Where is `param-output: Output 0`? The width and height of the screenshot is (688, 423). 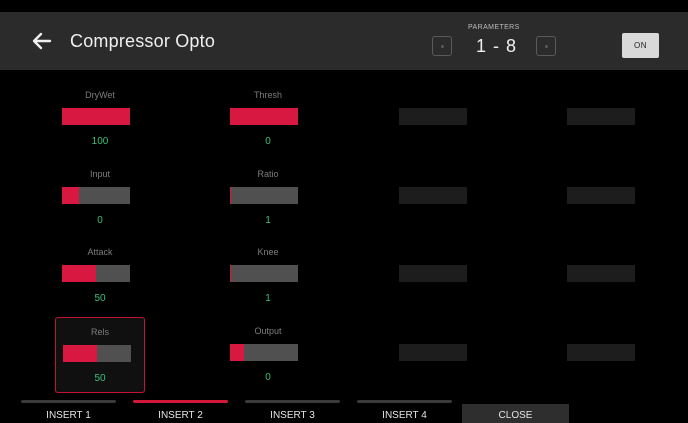 param-output: Output 0 is located at coordinates (268, 355).